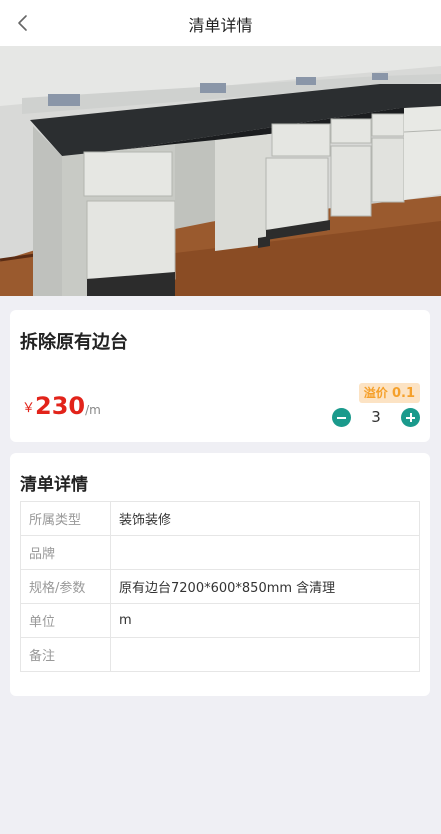 Image resolution: width=441 pixels, height=834 pixels. I want to click on minus-icon, so click(341, 417).